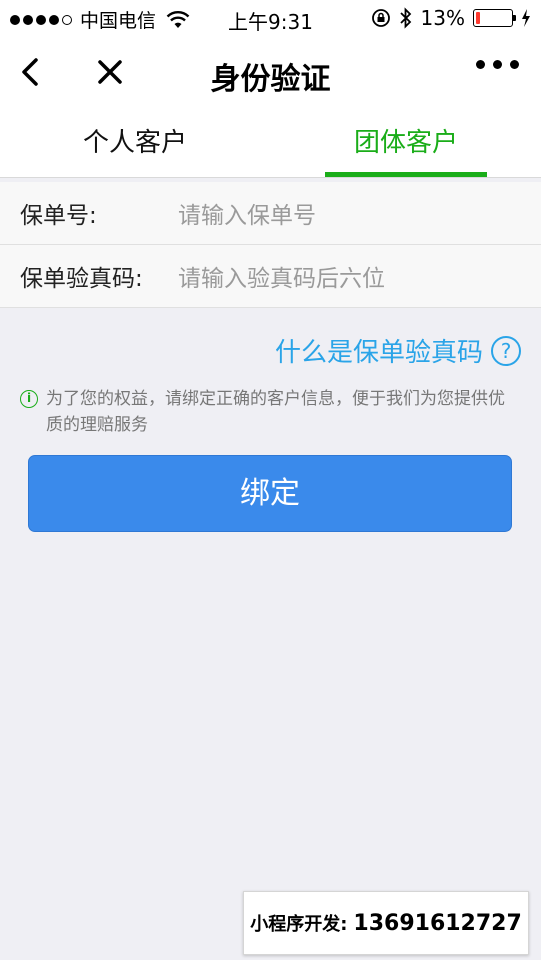 This screenshot has width=541, height=960. I want to click on tab-group-customer: 团体客户, so click(406, 143).